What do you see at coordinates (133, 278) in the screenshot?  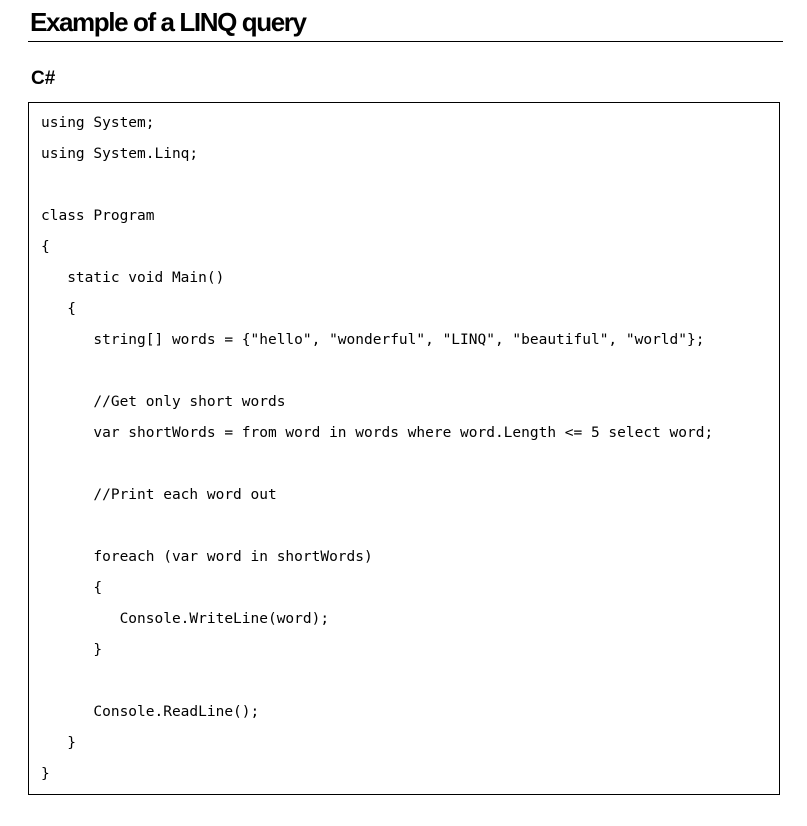 I see `code-line: static void Main()` at bounding box center [133, 278].